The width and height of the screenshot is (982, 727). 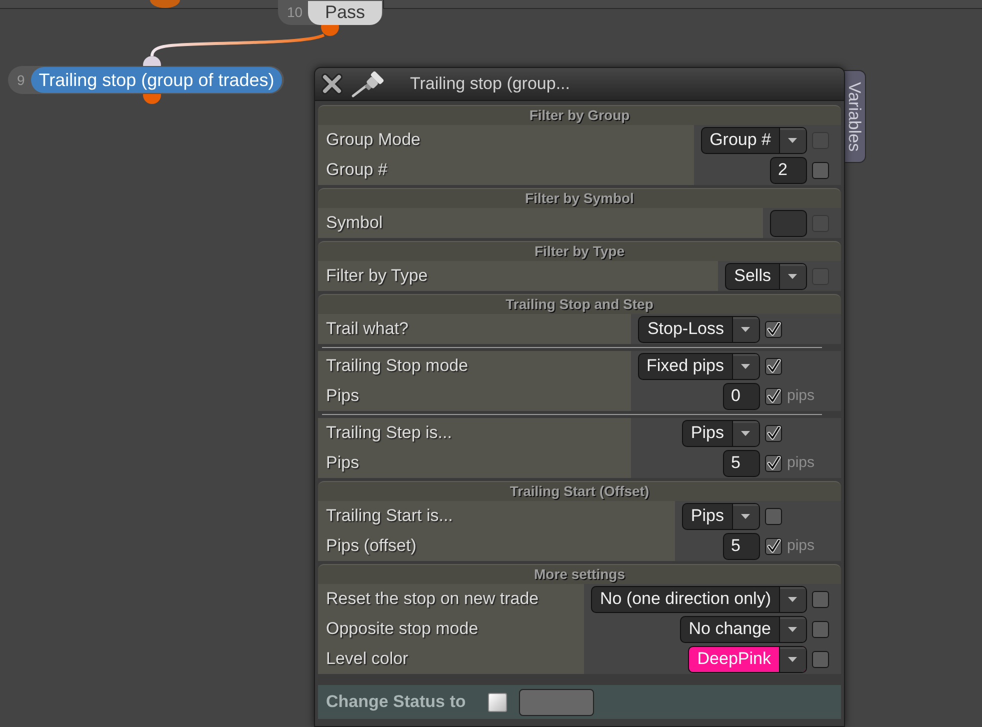 What do you see at coordinates (579, 115) in the screenshot?
I see `section-header: Filter by Group` at bounding box center [579, 115].